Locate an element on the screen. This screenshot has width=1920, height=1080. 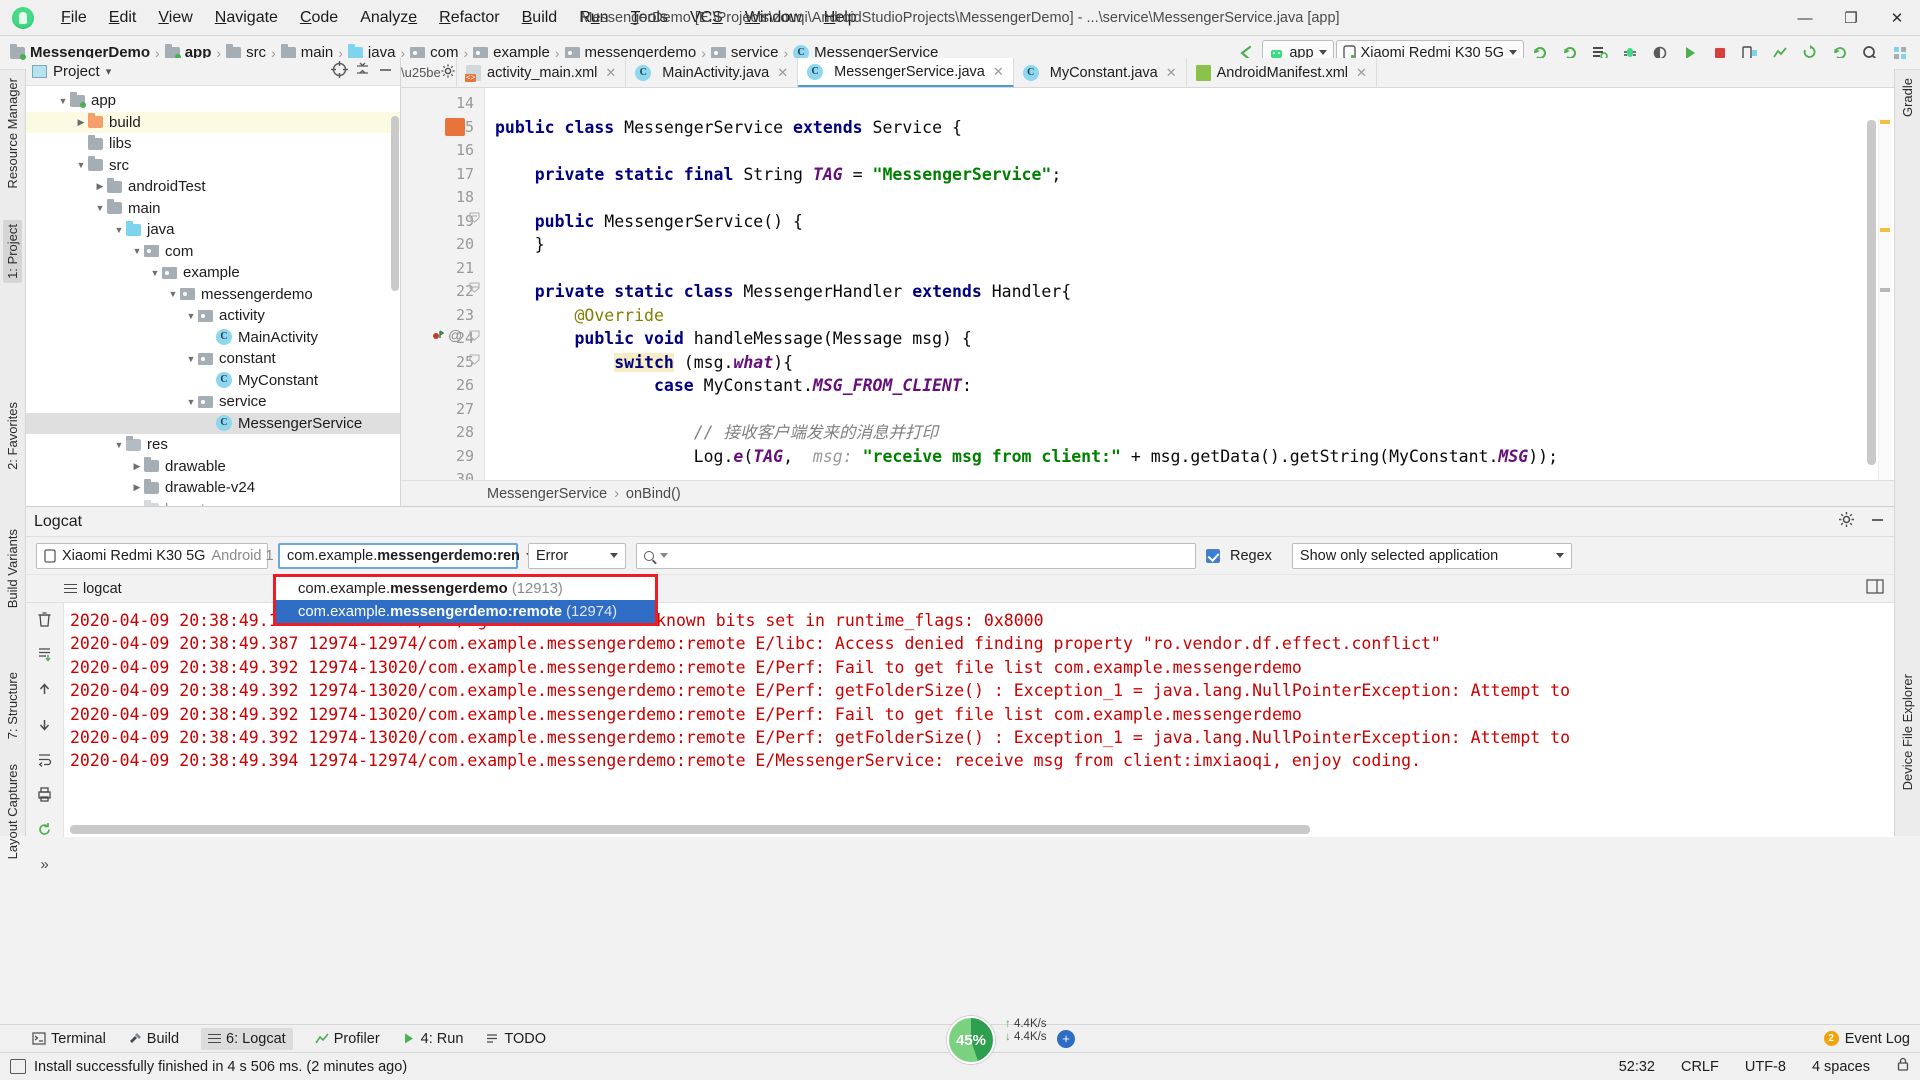
tree-item-activity: ▼ activity is located at coordinates (213, 316).